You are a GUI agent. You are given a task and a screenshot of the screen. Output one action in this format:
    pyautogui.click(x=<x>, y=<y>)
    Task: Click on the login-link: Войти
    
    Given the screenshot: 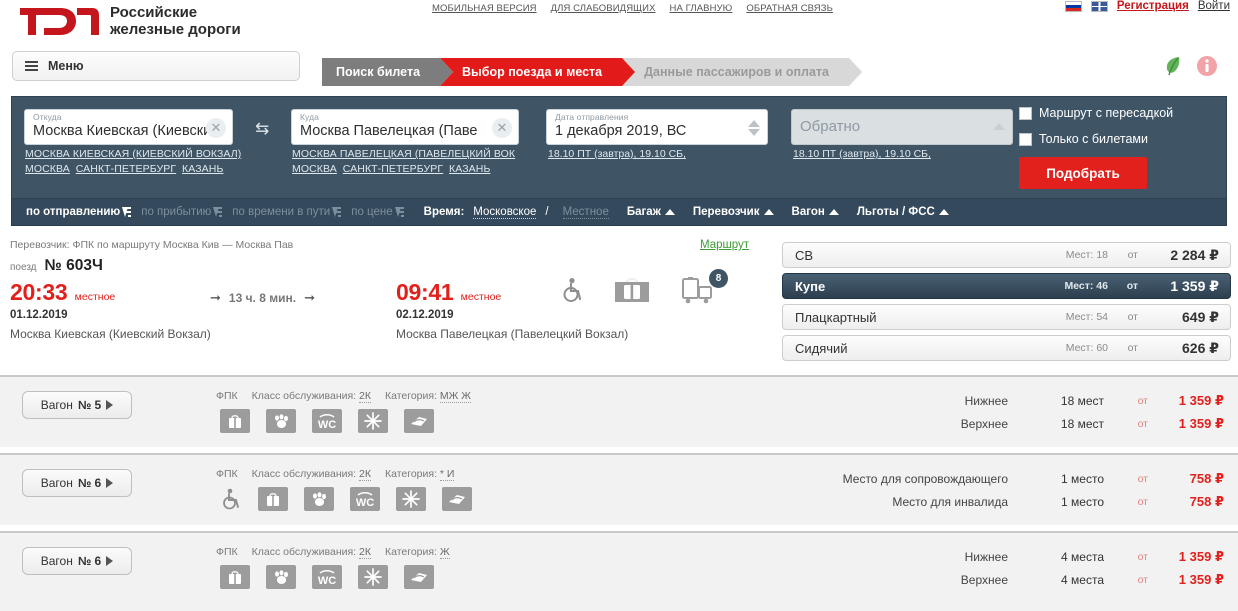 What is the action you would take?
    pyautogui.click(x=1214, y=6)
    